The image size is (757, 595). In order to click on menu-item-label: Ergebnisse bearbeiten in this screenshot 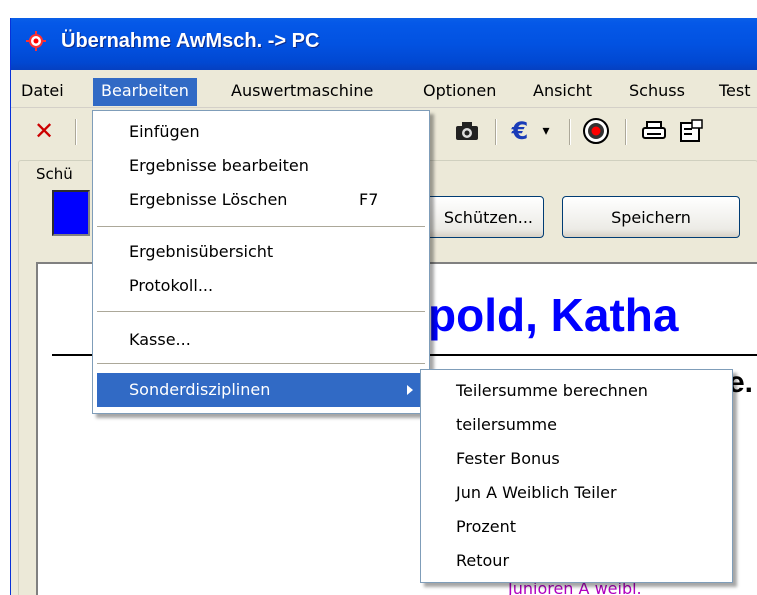, I will do `click(219, 165)`.